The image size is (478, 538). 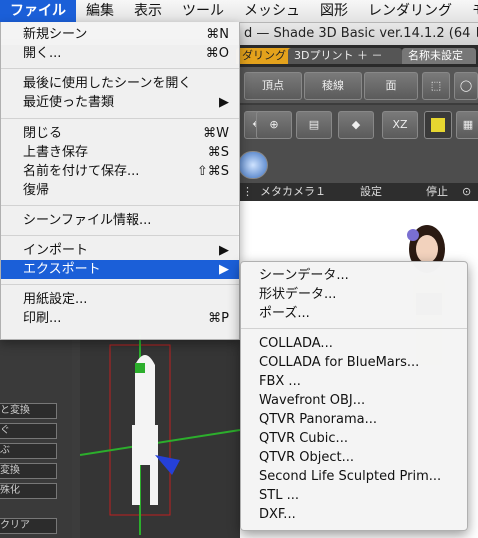 I want to click on menu-item-save-as: 名前を付けて保存... ⇧⌘S, so click(x=120, y=171).